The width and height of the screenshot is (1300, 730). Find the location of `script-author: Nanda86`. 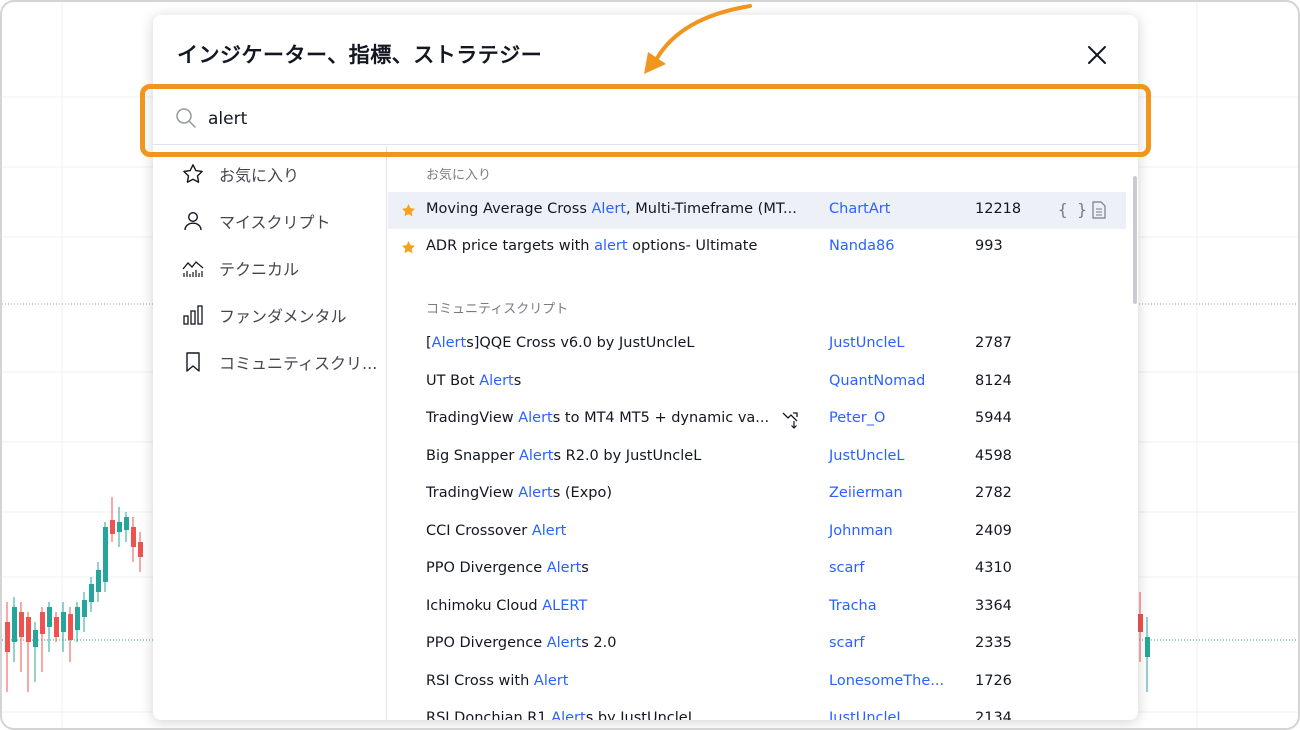

script-author: Nanda86 is located at coordinates (861, 246).